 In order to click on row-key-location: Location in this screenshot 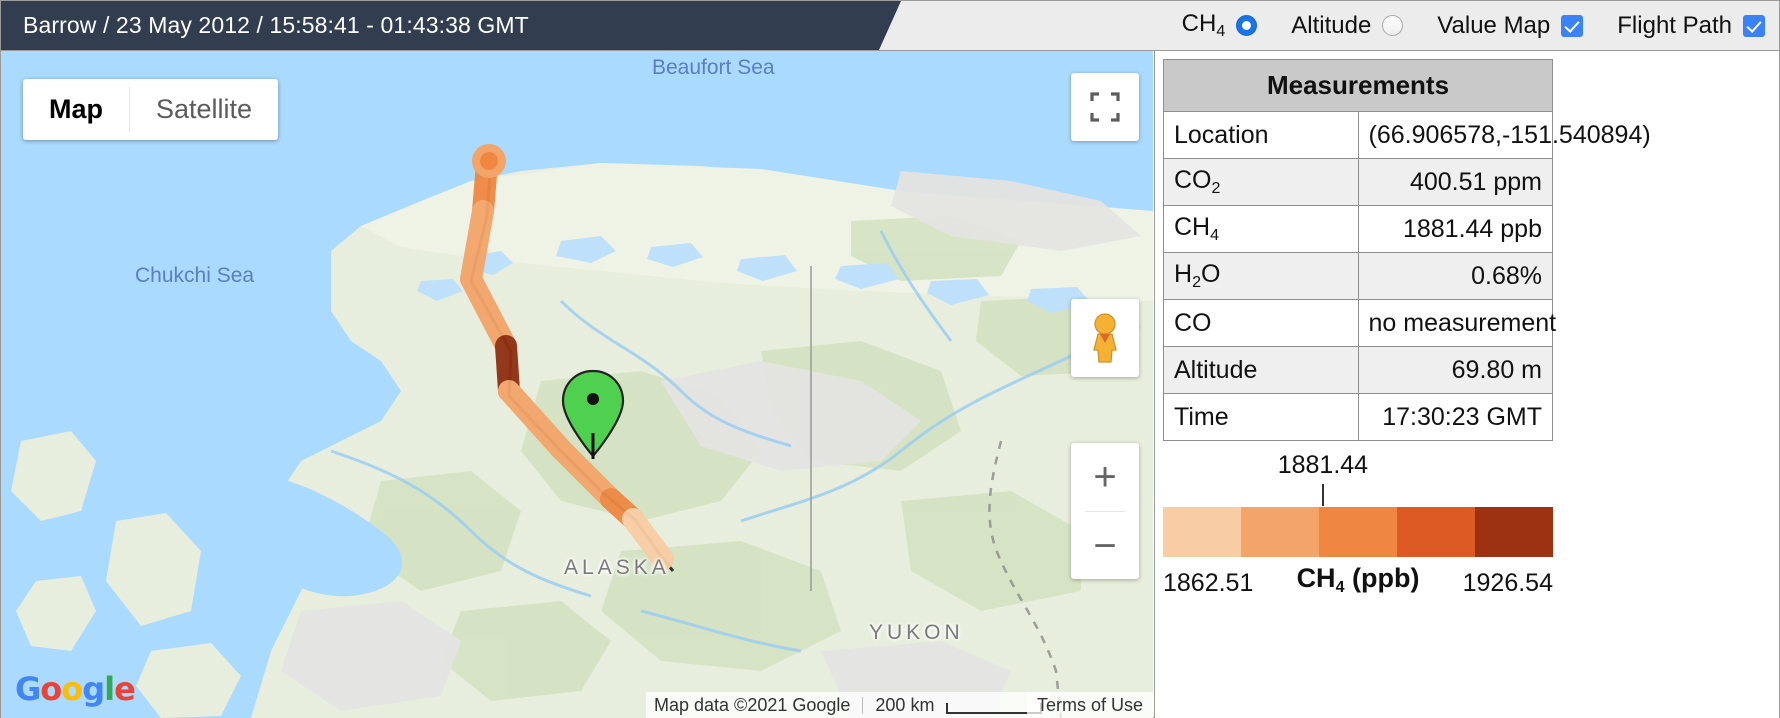, I will do `click(1261, 135)`.